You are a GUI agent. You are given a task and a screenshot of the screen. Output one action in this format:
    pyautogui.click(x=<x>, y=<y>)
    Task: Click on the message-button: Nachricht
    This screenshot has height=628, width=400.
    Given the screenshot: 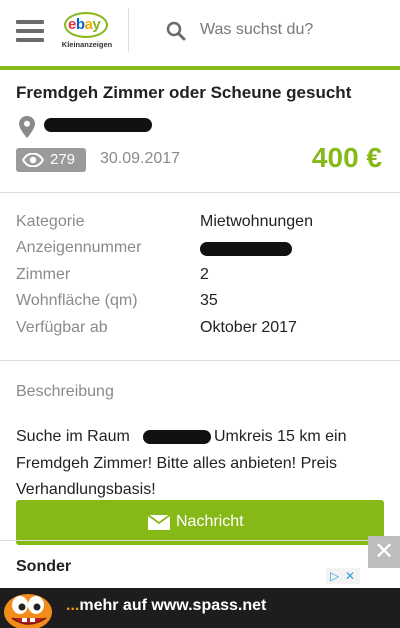 What is the action you would take?
    pyautogui.click(x=200, y=522)
    